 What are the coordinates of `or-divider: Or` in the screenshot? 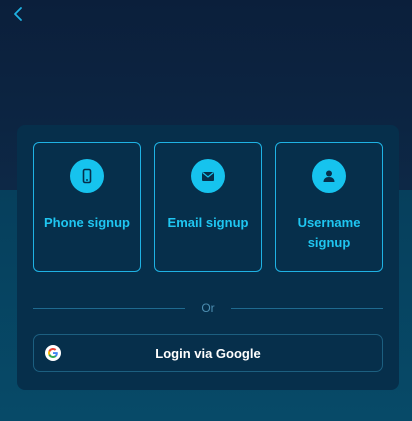 It's located at (208, 308).